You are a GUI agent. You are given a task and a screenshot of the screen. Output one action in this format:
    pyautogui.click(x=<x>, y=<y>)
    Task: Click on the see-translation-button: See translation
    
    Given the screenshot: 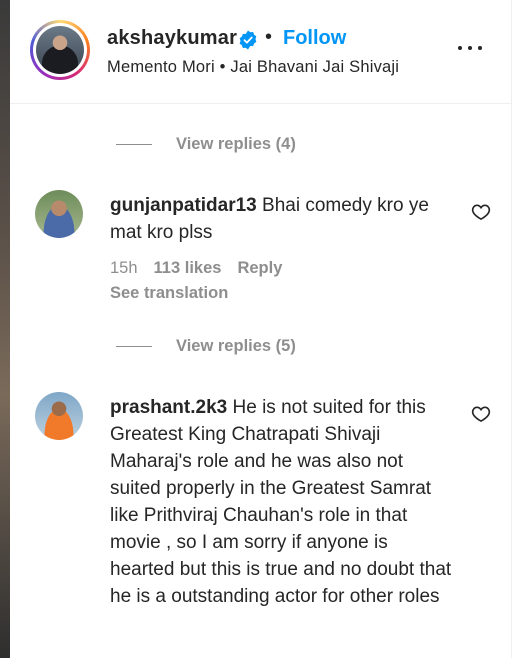 What is the action you would take?
    pyautogui.click(x=169, y=293)
    